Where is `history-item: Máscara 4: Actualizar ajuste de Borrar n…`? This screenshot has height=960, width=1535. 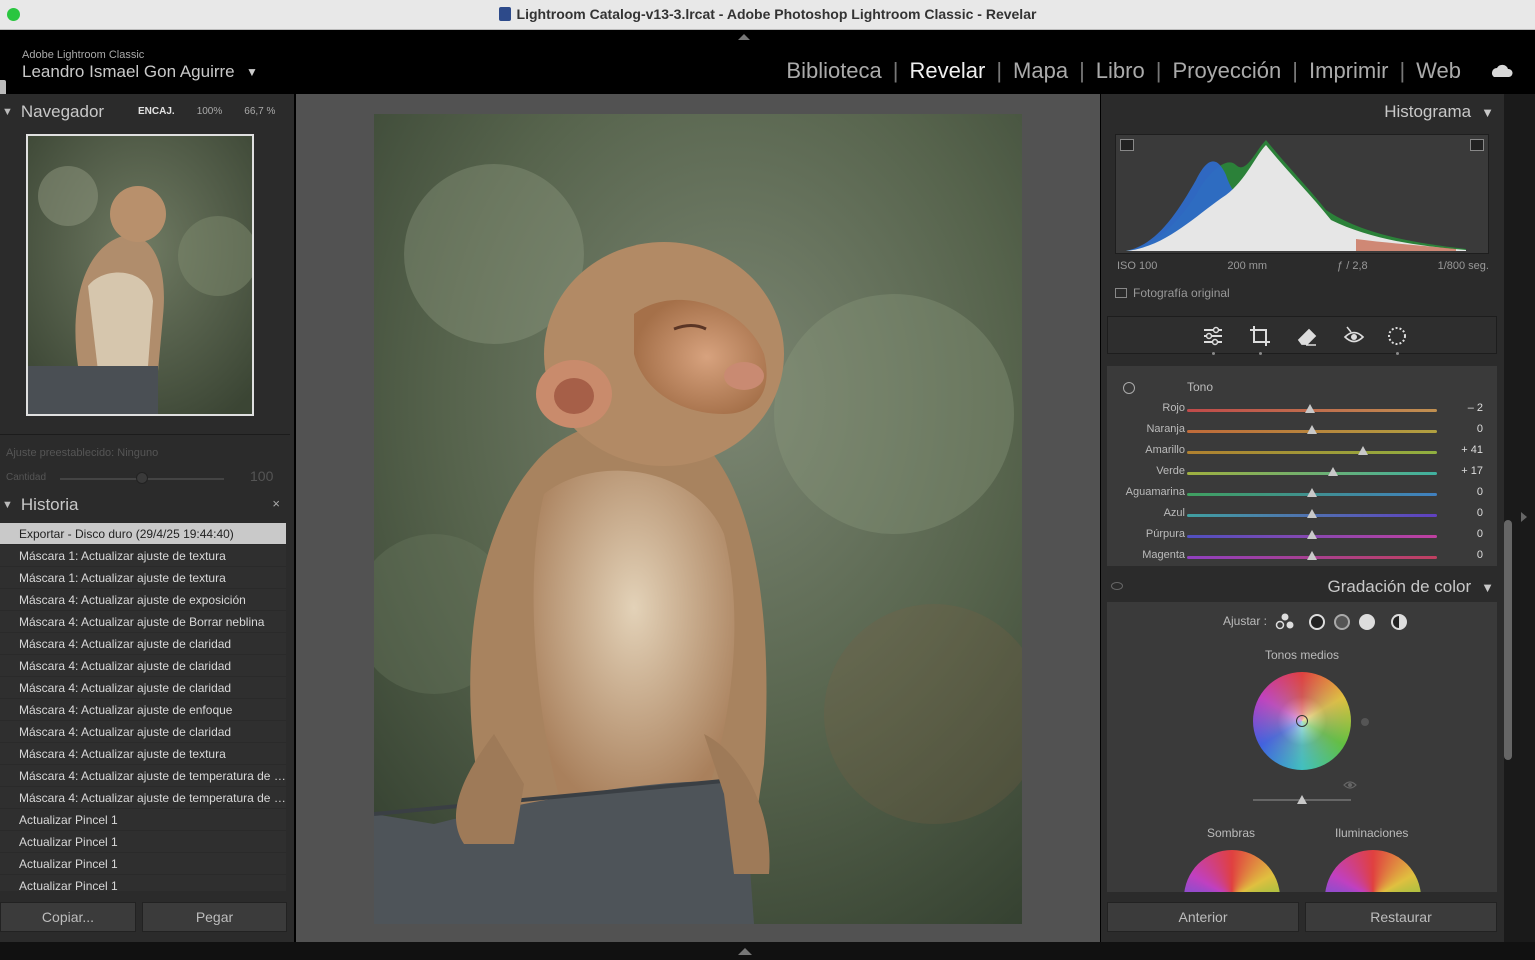 history-item: Máscara 4: Actualizar ajuste de Borrar n… is located at coordinates (143, 622).